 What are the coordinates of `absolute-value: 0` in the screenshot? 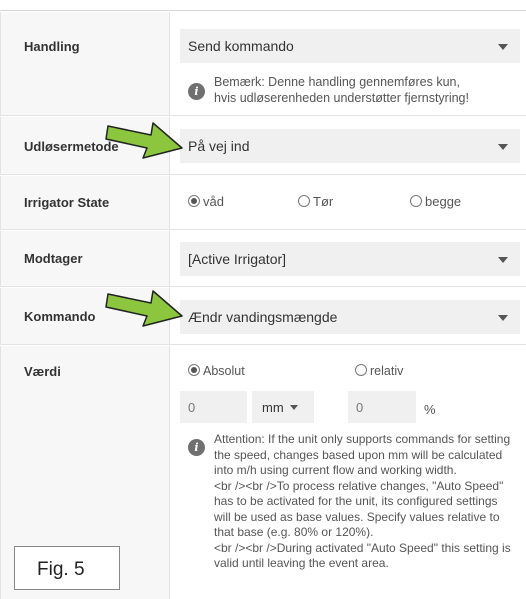 It's located at (192, 407).